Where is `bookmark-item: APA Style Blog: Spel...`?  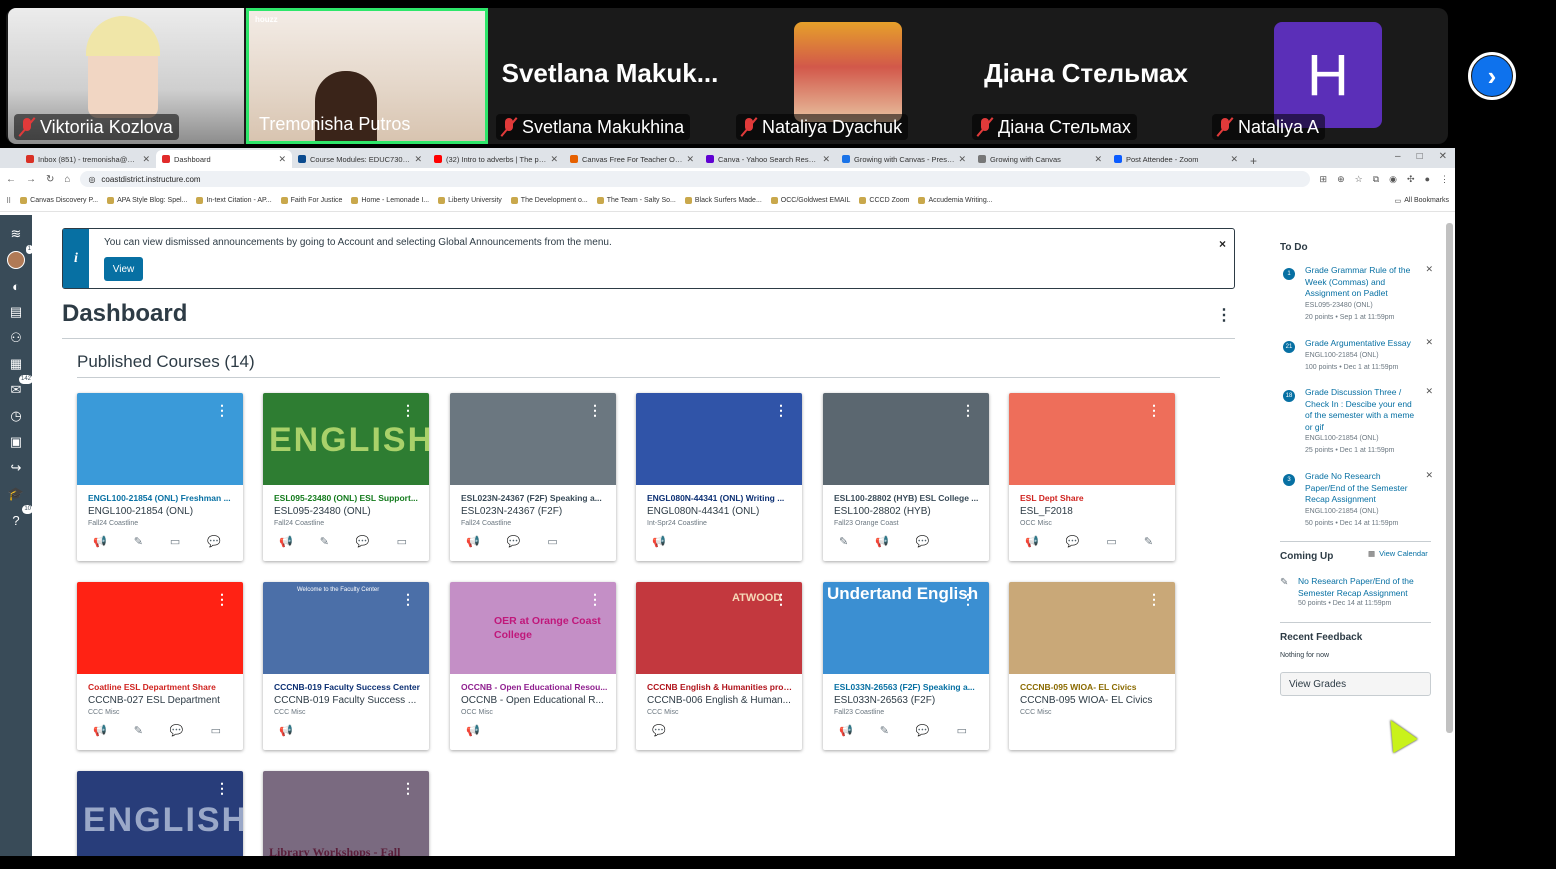 bookmark-item: APA Style Blog: Spel... is located at coordinates (147, 200).